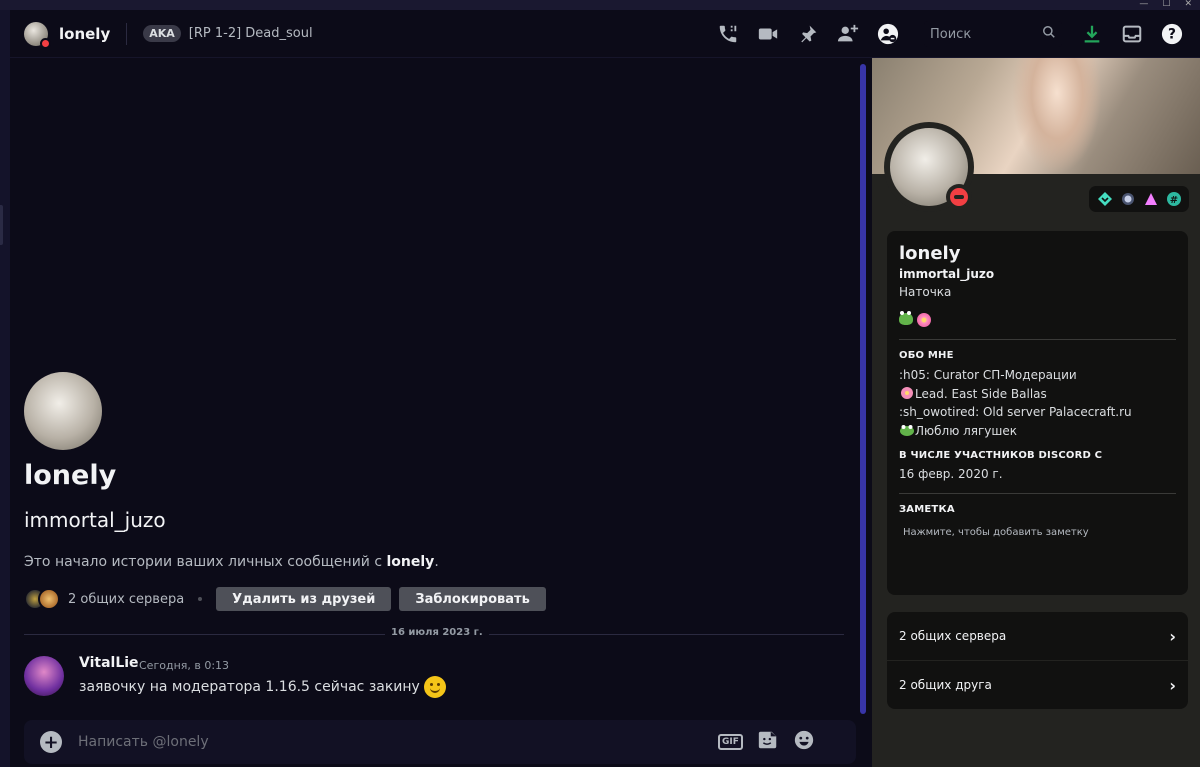 Image resolution: width=1200 pixels, height=767 pixels. I want to click on dm-intro-display-name: lonely, so click(70, 475).